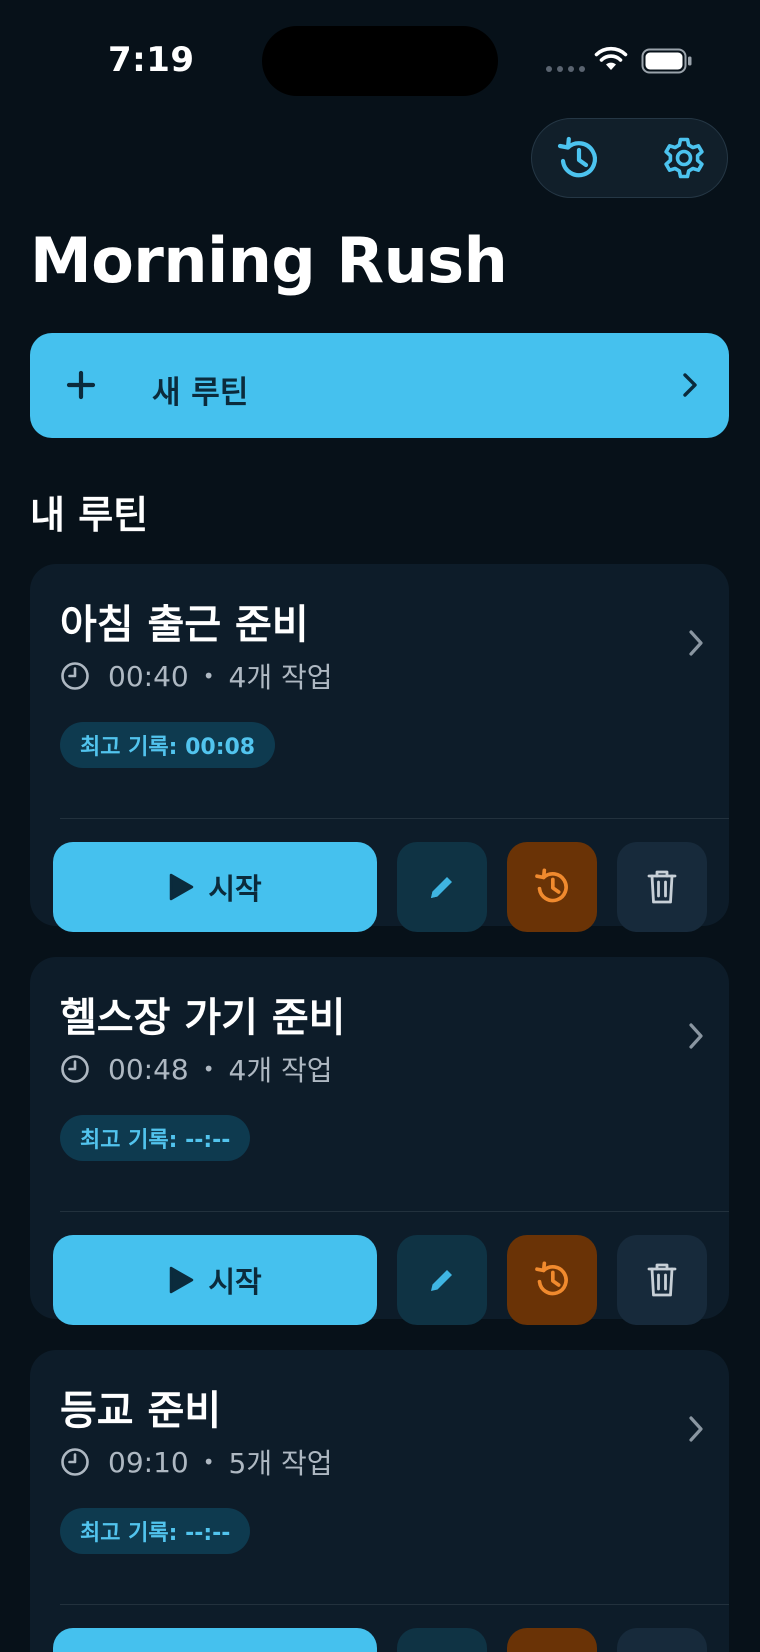 The width and height of the screenshot is (760, 1652). I want to click on settings-button, so click(684, 159).